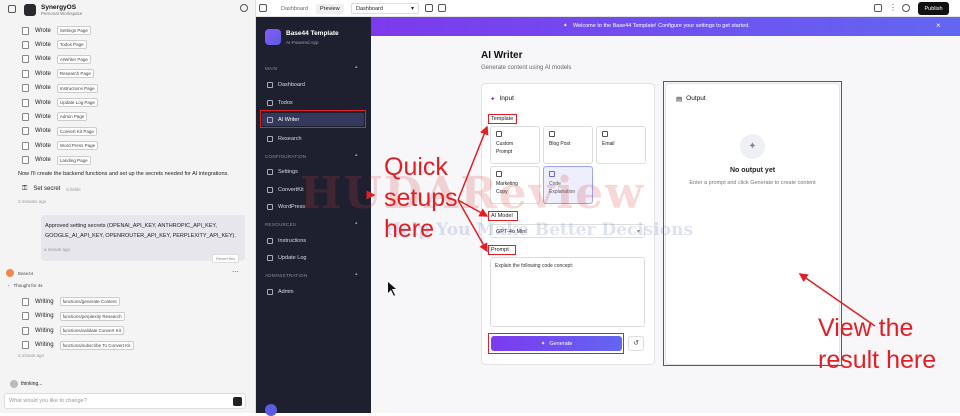 The height and width of the screenshot is (416, 960). I want to click on mouse-cursor-icon, so click(392, 289).